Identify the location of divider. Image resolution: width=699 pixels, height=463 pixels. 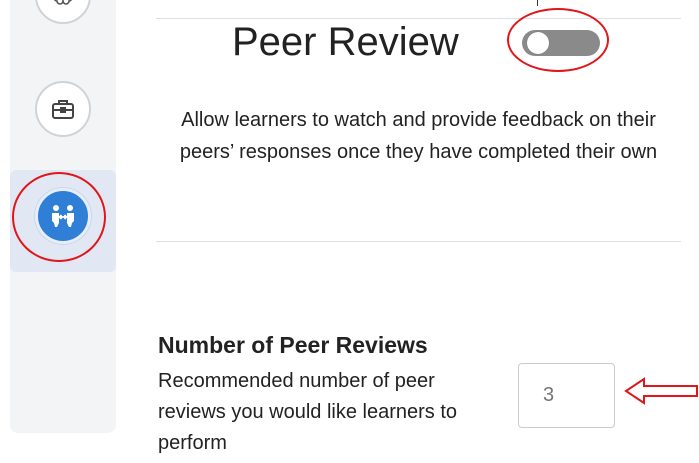
(418, 241).